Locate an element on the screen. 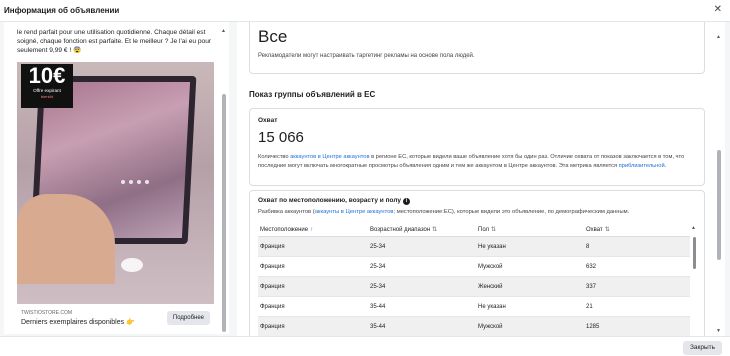  accounts-center-link: аккаунтов в Центре аккаунтов is located at coordinates (329, 157).